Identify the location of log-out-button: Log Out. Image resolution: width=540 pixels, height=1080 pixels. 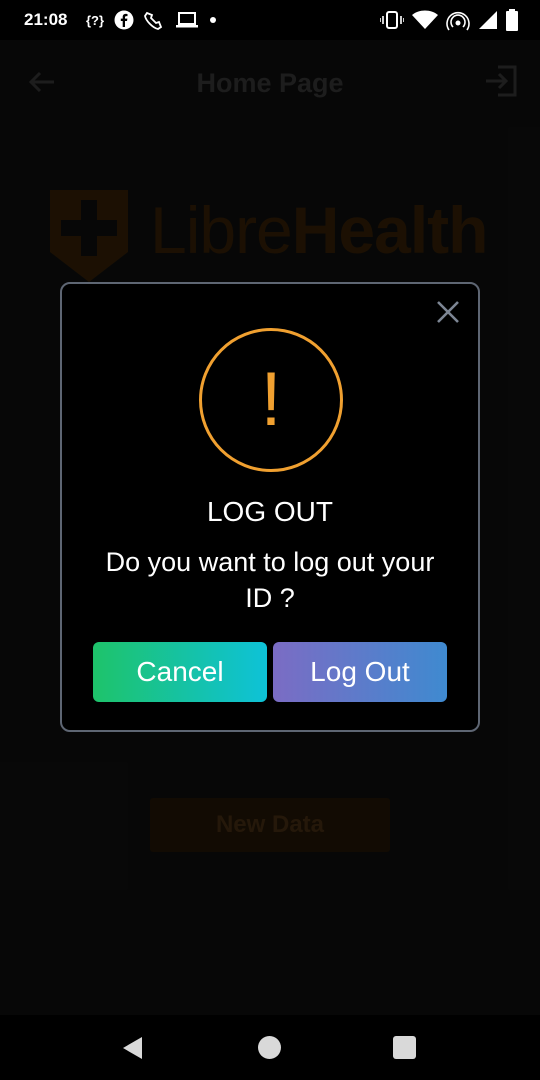
(360, 672).